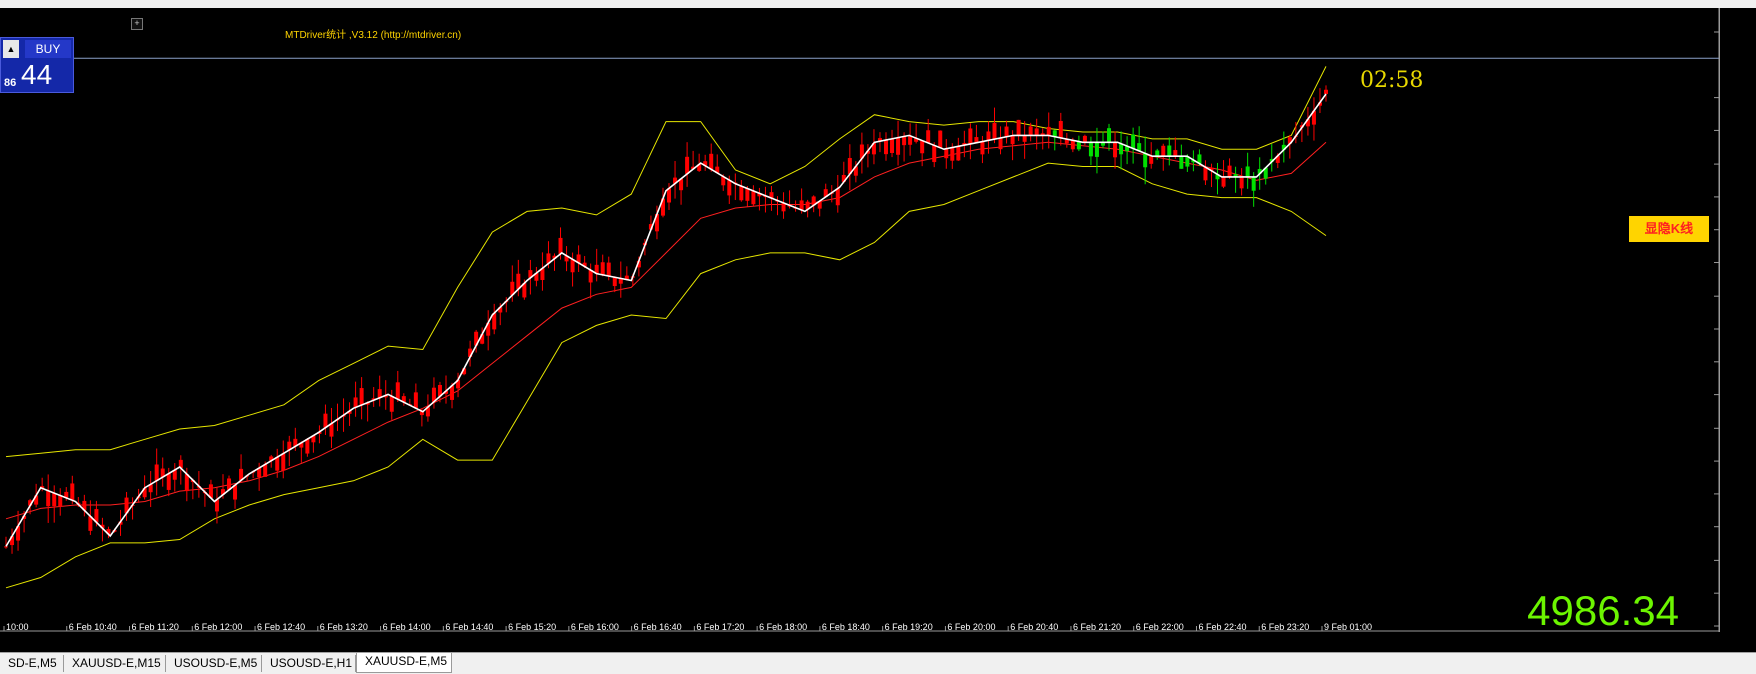 Image resolution: width=1756 pixels, height=674 pixels. What do you see at coordinates (658, 627) in the screenshot?
I see `time-axis-tick-label: 6 Feb 16:40` at bounding box center [658, 627].